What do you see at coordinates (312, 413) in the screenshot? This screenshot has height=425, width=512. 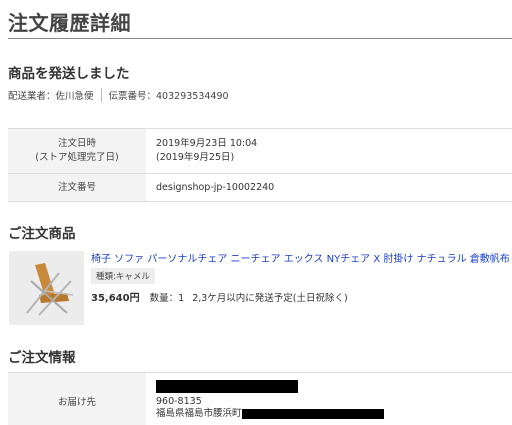 I see `redacted-address` at bounding box center [312, 413].